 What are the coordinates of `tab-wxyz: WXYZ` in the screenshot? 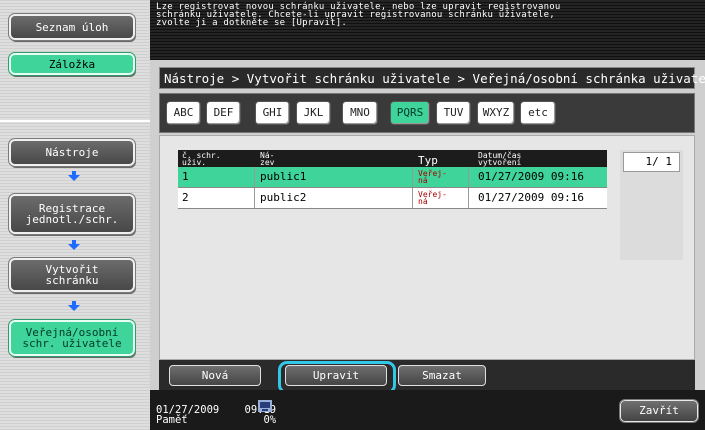 It's located at (496, 113).